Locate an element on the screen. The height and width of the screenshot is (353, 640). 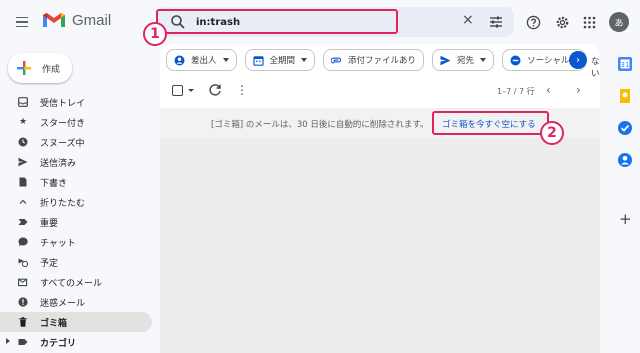
chip-label: 差出人 is located at coordinates (204, 61).